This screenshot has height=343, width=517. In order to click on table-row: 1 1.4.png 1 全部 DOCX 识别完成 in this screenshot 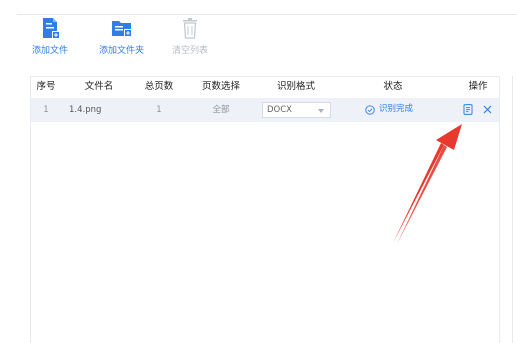, I will do `click(265, 110)`.